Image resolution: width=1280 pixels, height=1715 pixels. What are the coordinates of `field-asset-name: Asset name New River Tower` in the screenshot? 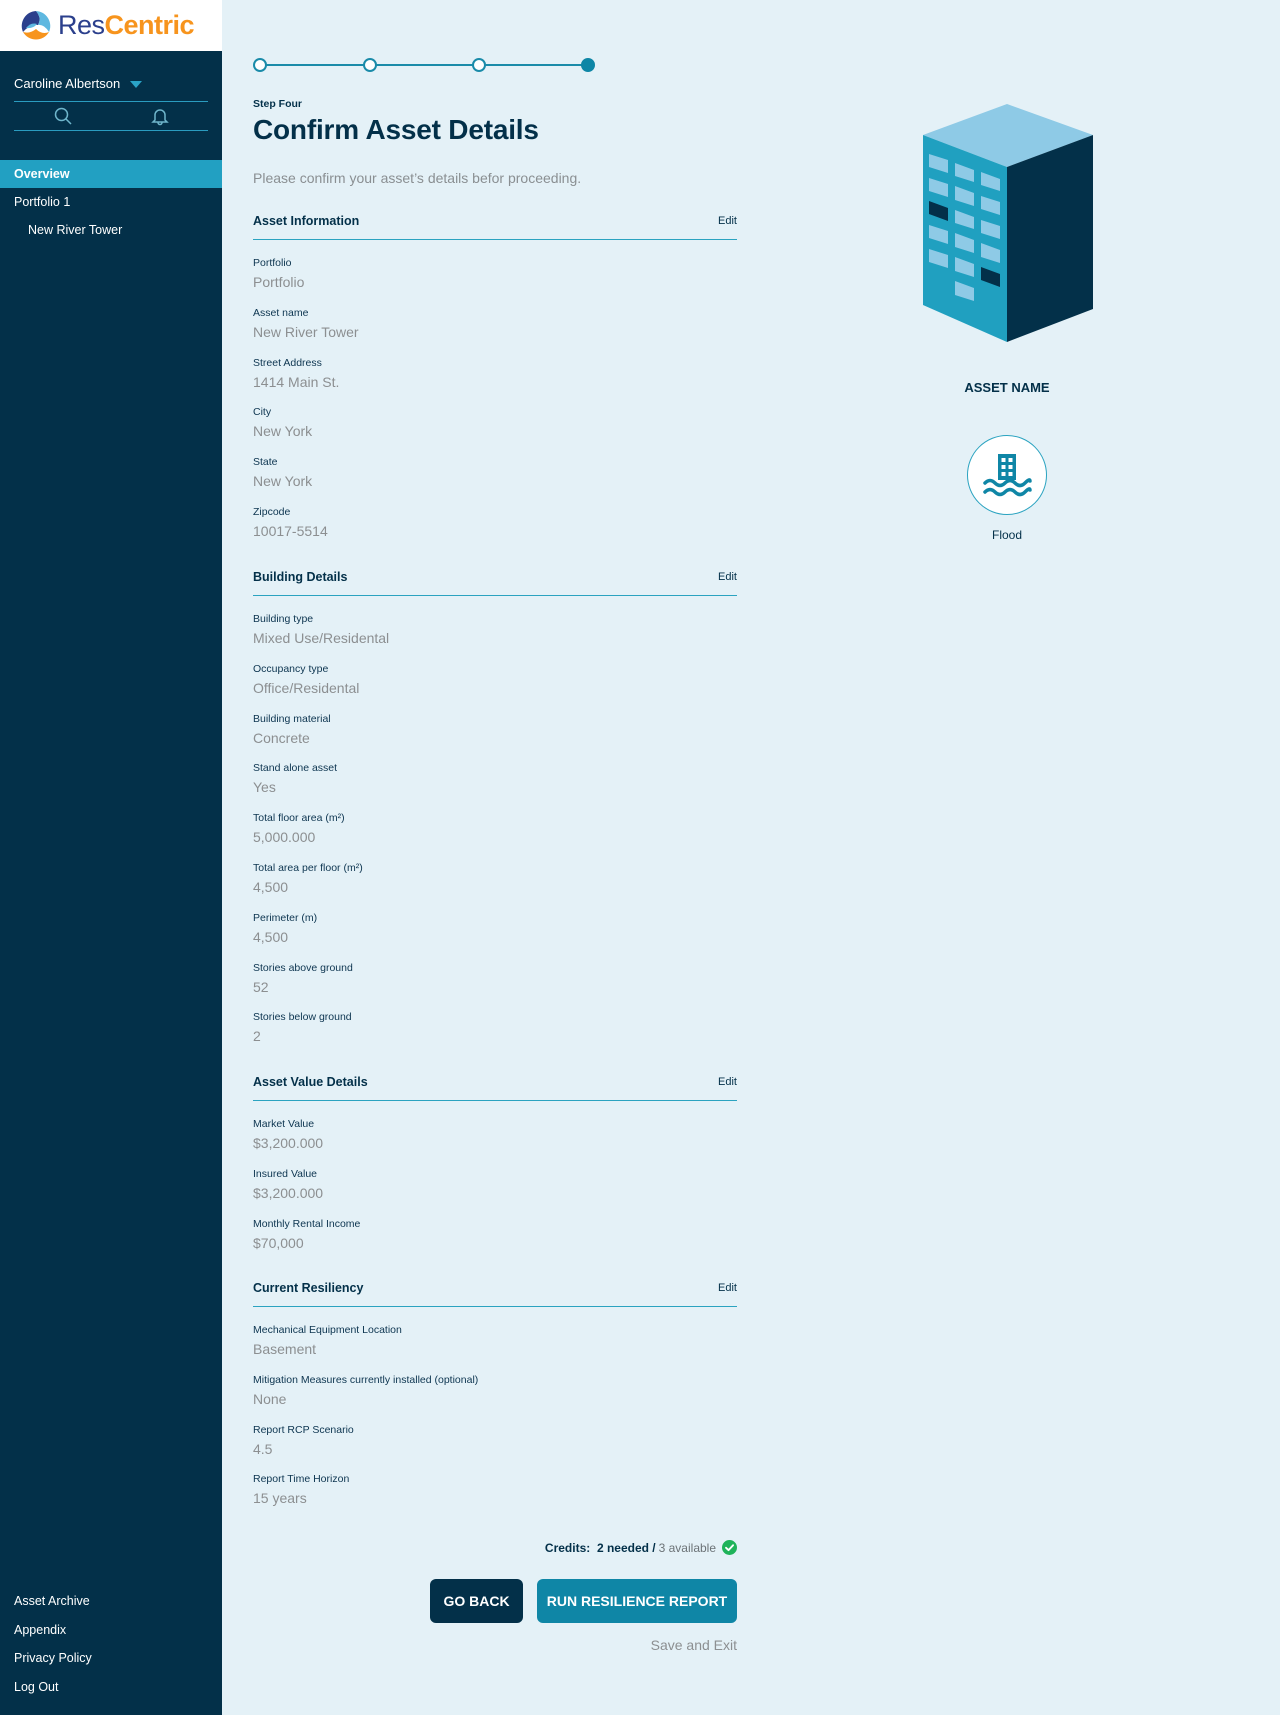 It's located at (495, 329).